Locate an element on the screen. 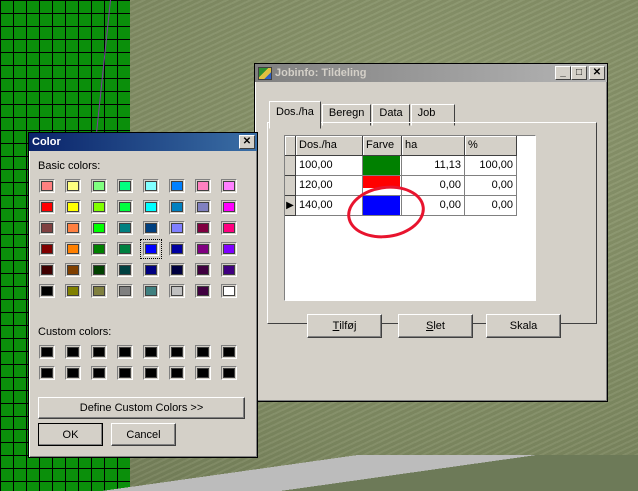 The height and width of the screenshot is (491, 638). col-header-farve: Farve is located at coordinates (382, 146).